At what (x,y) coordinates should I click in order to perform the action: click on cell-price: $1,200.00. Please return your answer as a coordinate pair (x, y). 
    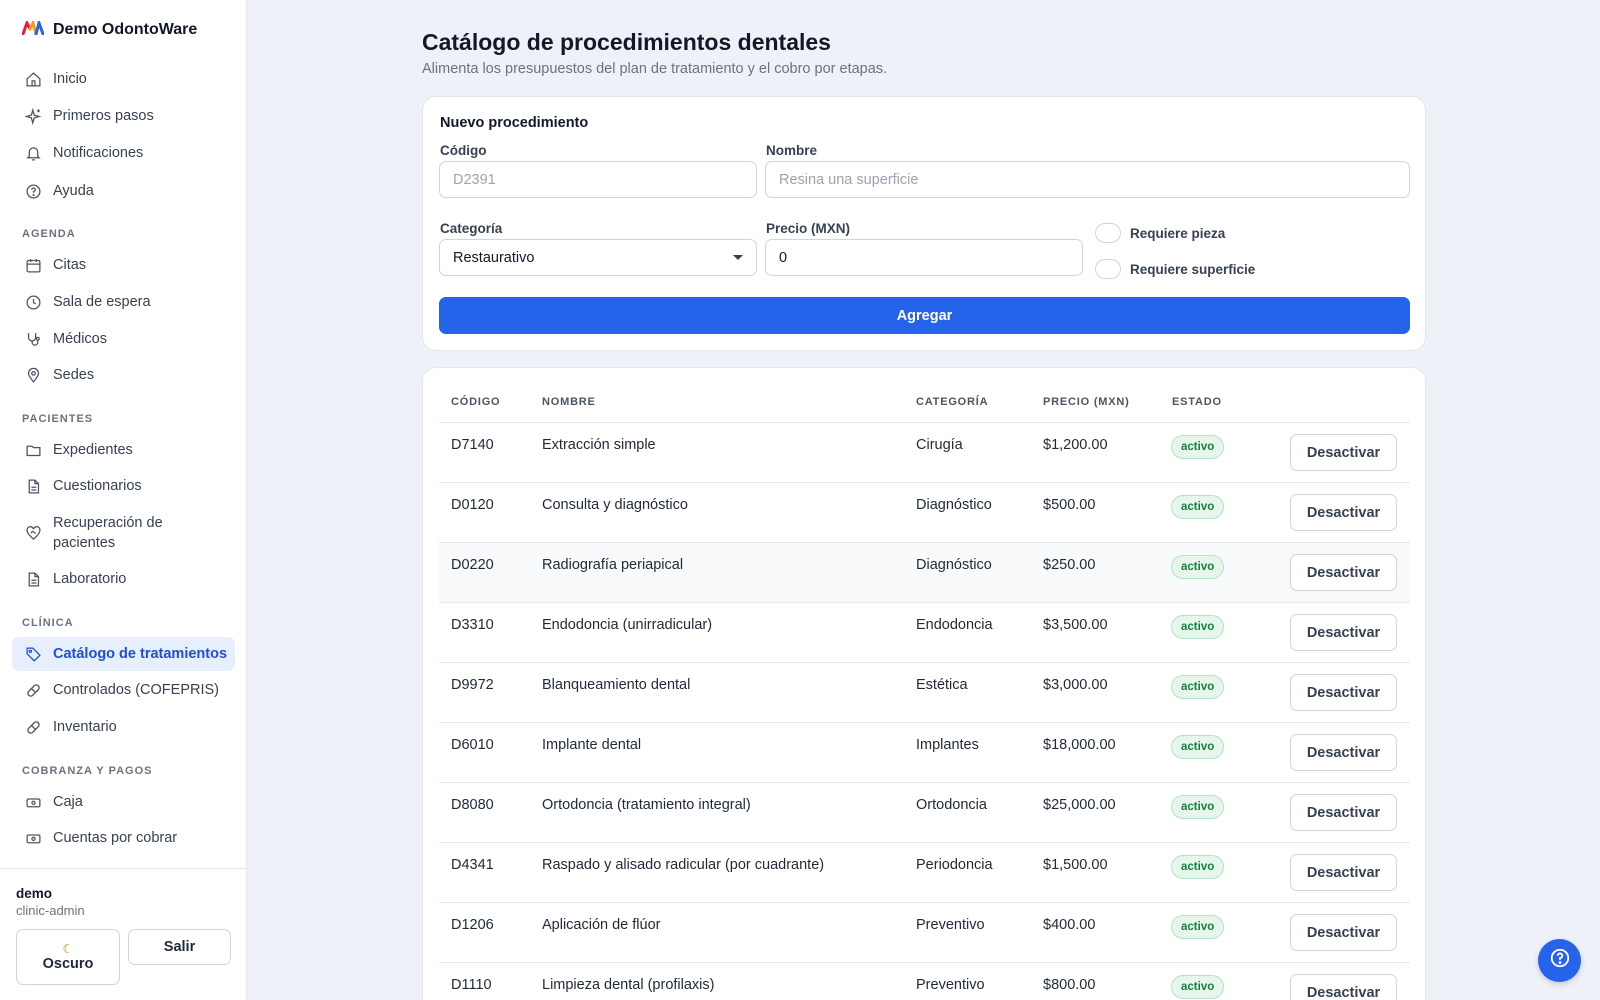
    Looking at the image, I should click on (1075, 445).